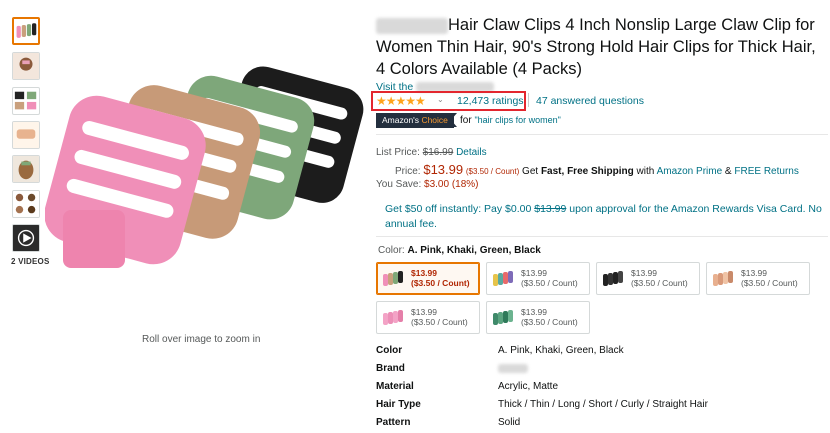 The width and height of the screenshot is (830, 433). What do you see at coordinates (561, 350) in the screenshot?
I see `spec-value-color: A. Pink, Khaki, Green, Black` at bounding box center [561, 350].